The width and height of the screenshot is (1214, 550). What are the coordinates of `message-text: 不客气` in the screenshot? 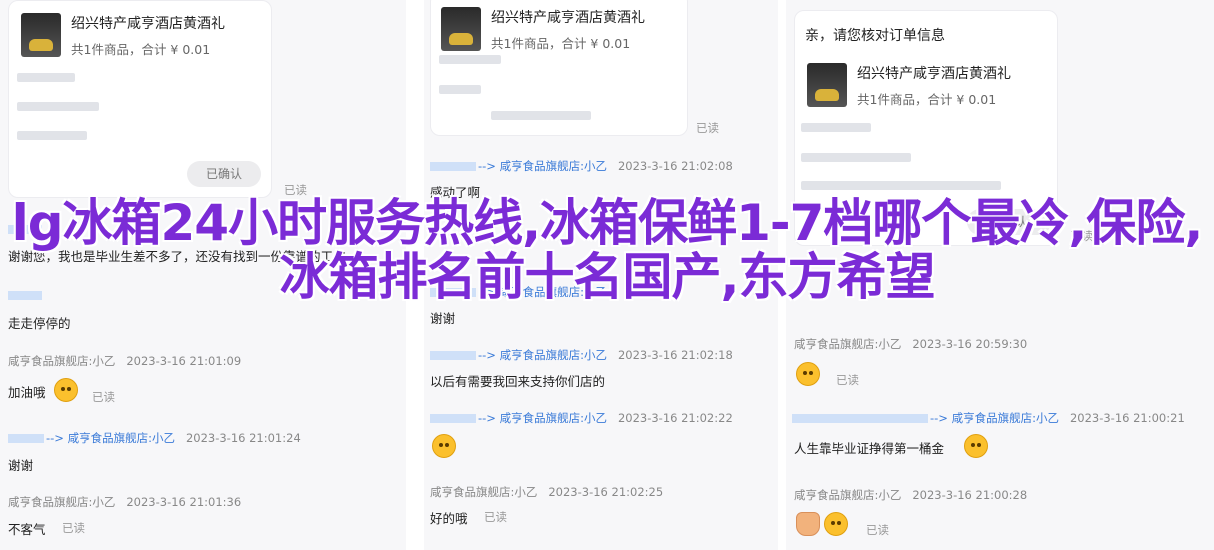 It's located at (27, 529).